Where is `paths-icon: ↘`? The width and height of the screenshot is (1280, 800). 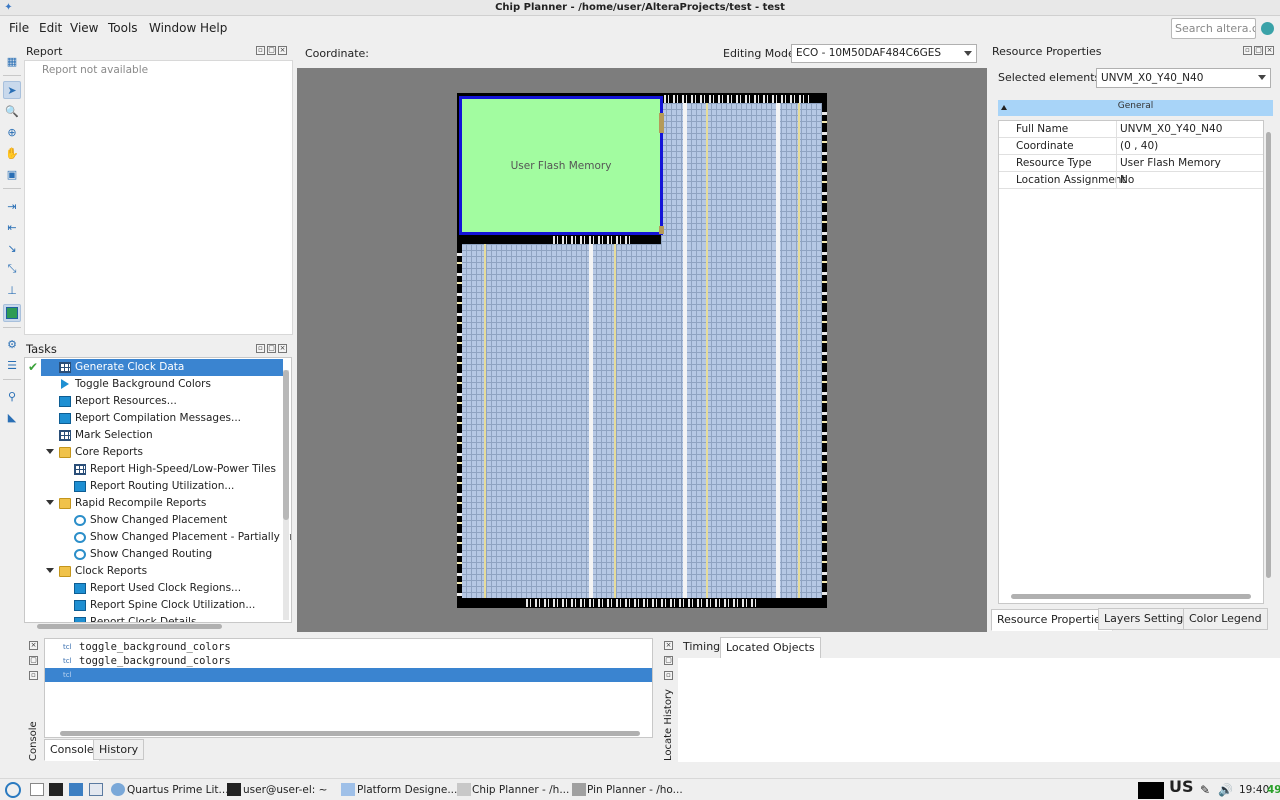
paths-icon: ↘ is located at coordinates (12, 248).